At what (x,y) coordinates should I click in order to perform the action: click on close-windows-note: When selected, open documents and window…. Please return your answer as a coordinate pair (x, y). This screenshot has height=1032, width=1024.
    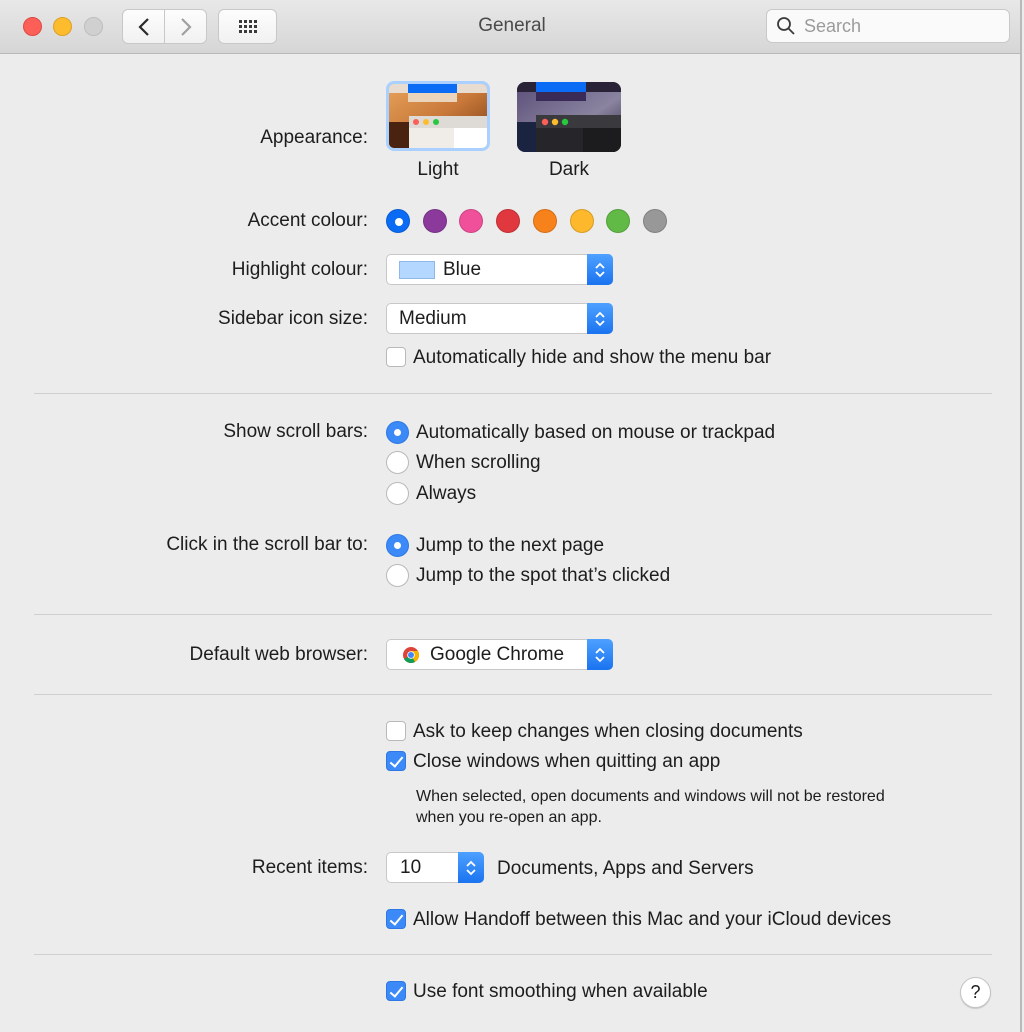
    Looking at the image, I should click on (650, 807).